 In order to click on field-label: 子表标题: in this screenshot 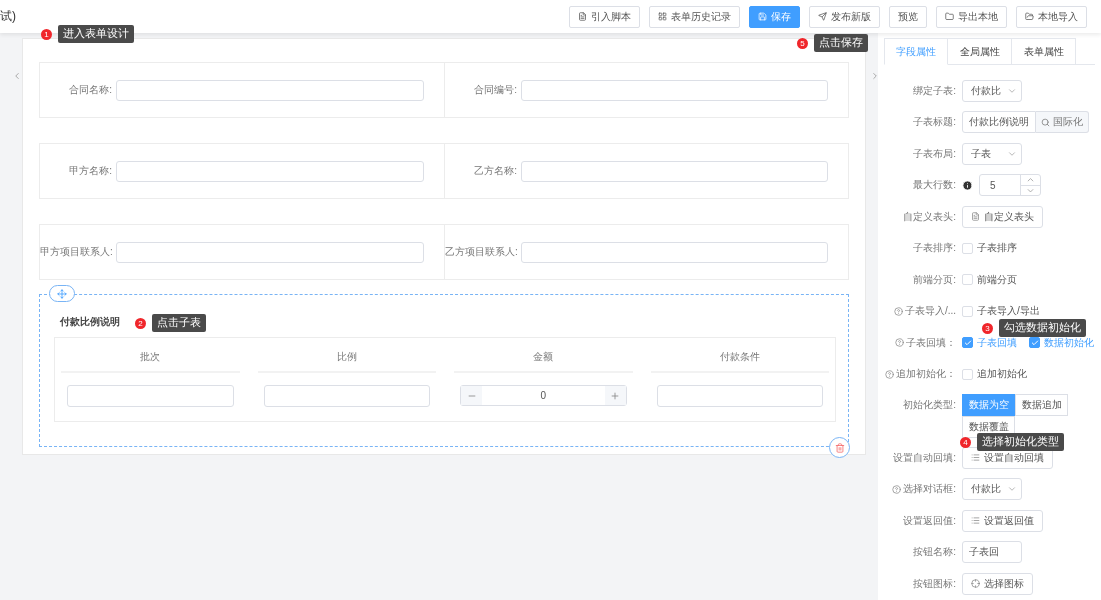, I will do `click(934, 122)`.